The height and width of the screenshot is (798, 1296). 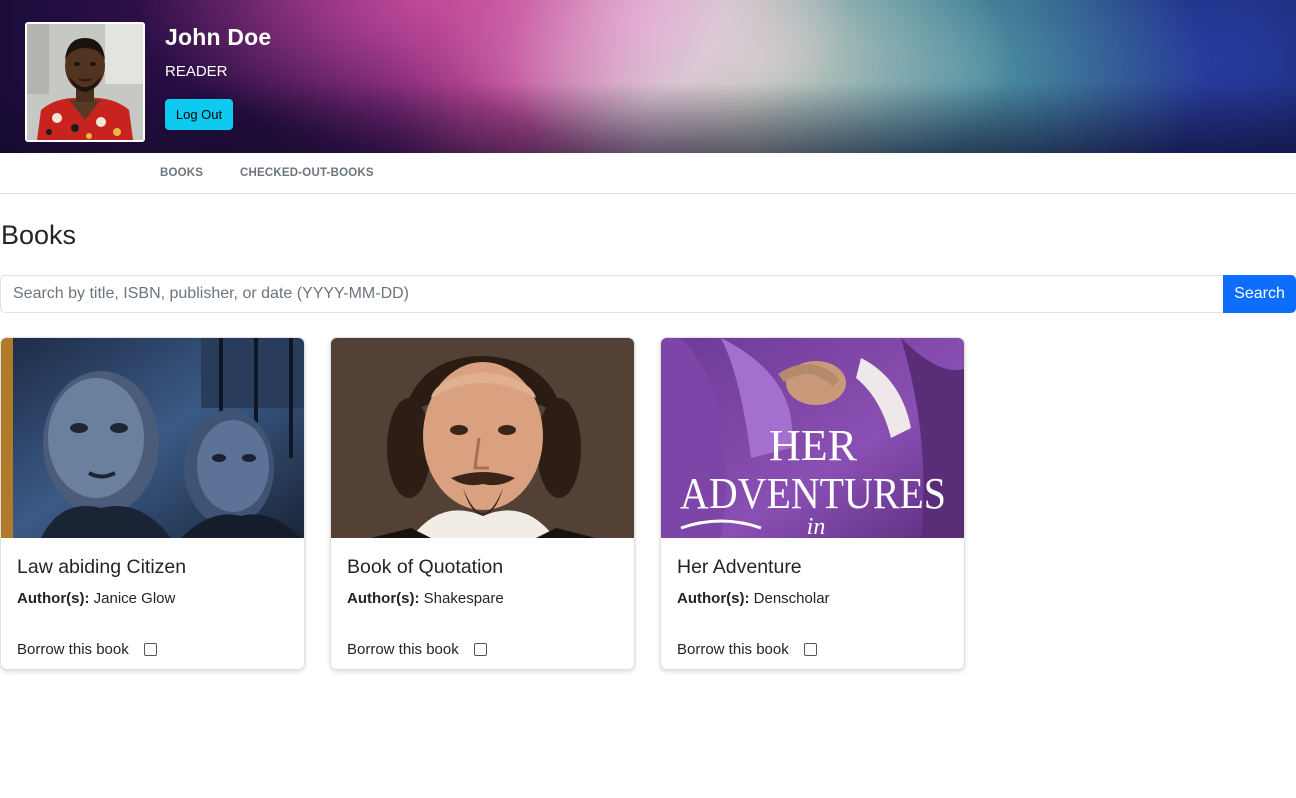 What do you see at coordinates (425, 567) in the screenshot?
I see `book-title: Book of Quotation` at bounding box center [425, 567].